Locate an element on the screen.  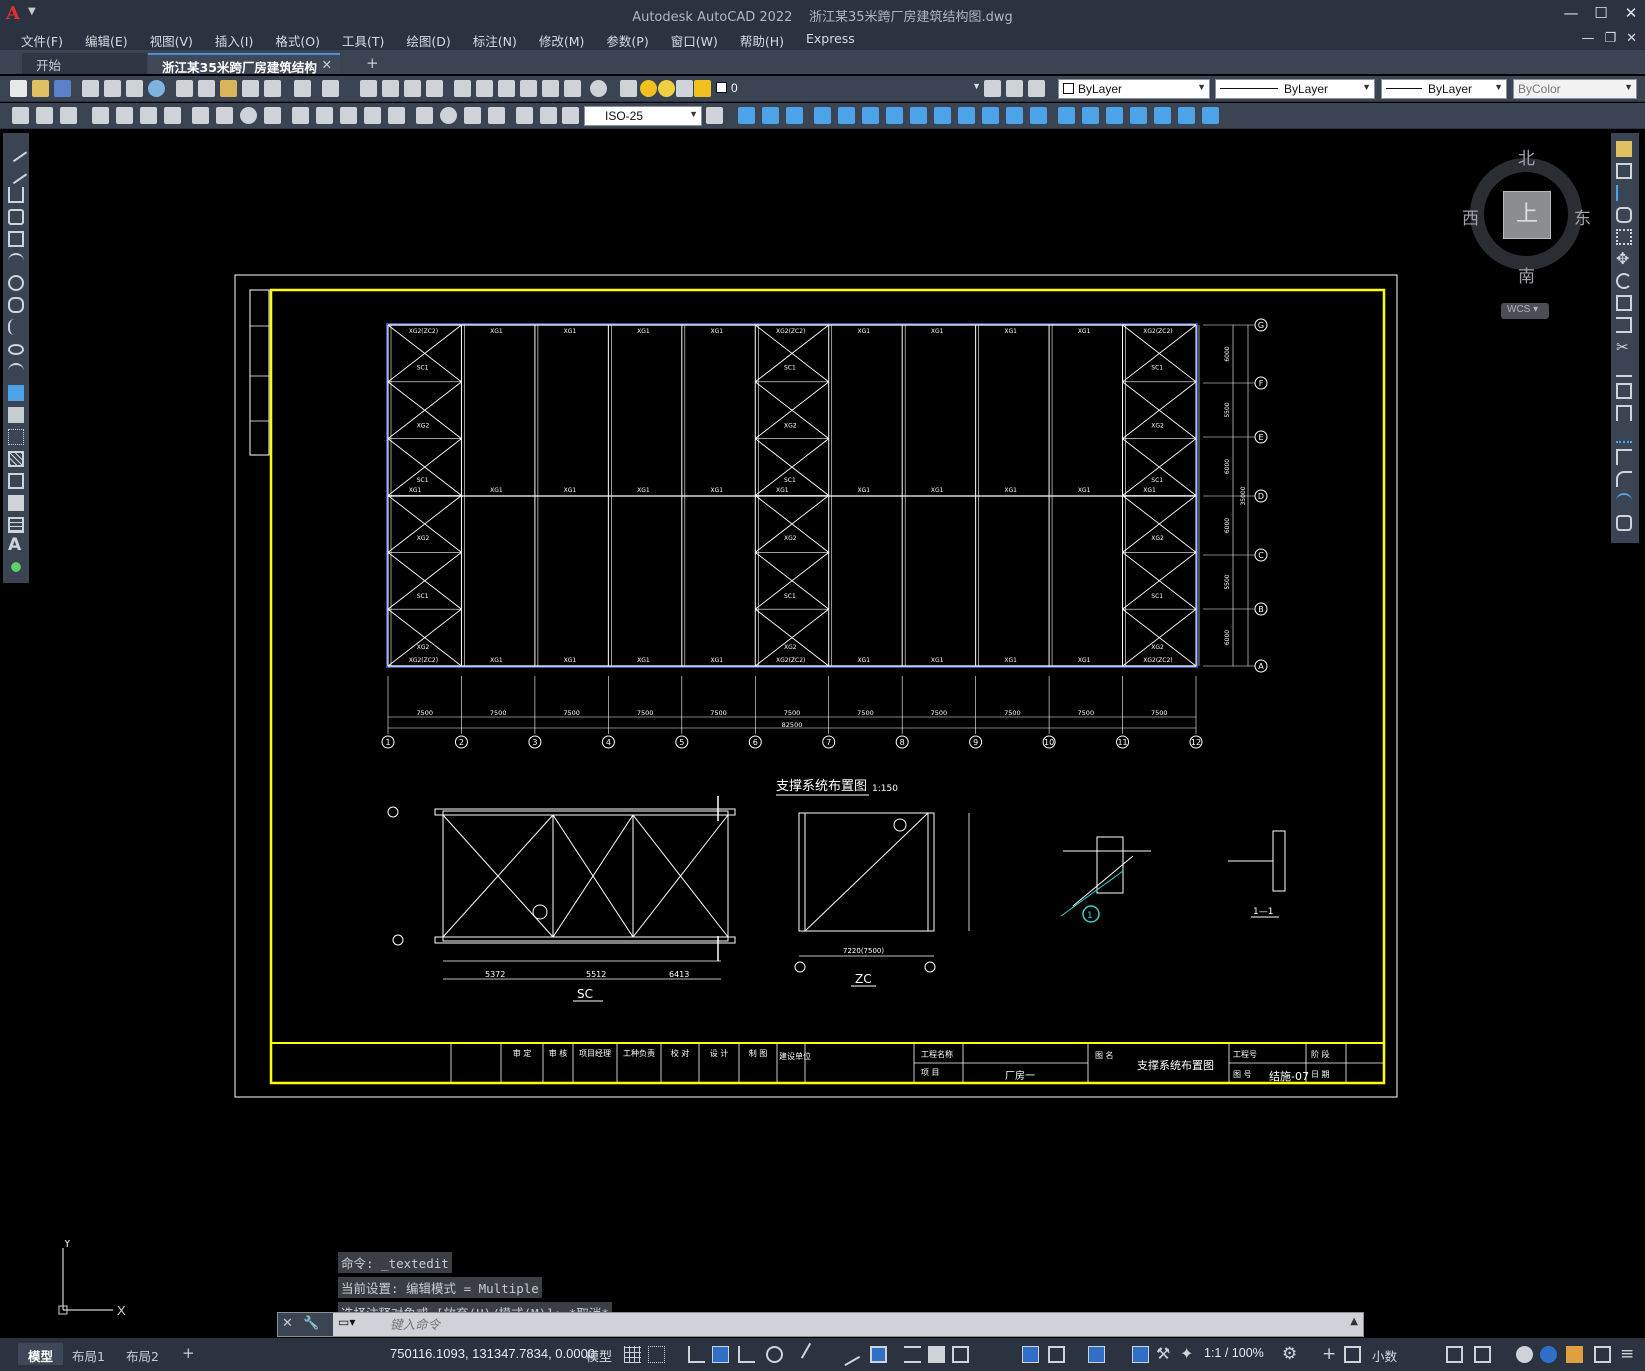
pan-icon is located at coordinates (368, 88).